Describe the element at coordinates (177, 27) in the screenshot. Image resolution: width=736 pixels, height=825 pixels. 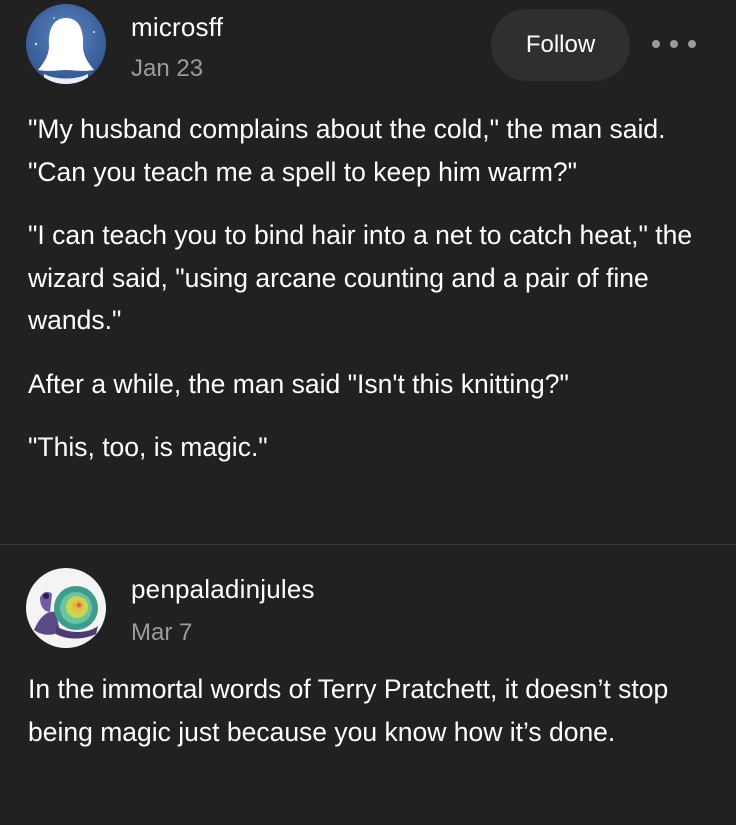
I see `post-username: microsff` at that location.